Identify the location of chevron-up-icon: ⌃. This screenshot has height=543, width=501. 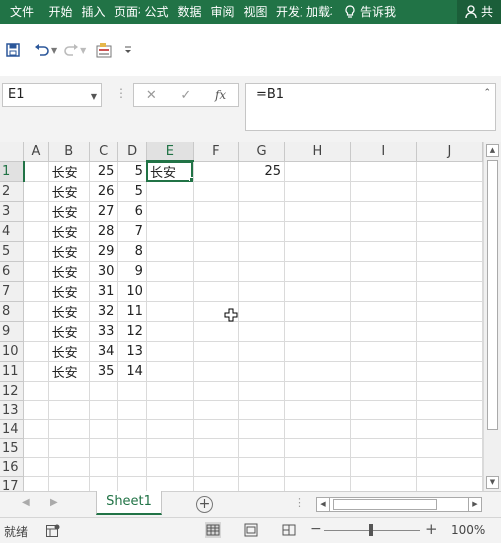
(487, 93).